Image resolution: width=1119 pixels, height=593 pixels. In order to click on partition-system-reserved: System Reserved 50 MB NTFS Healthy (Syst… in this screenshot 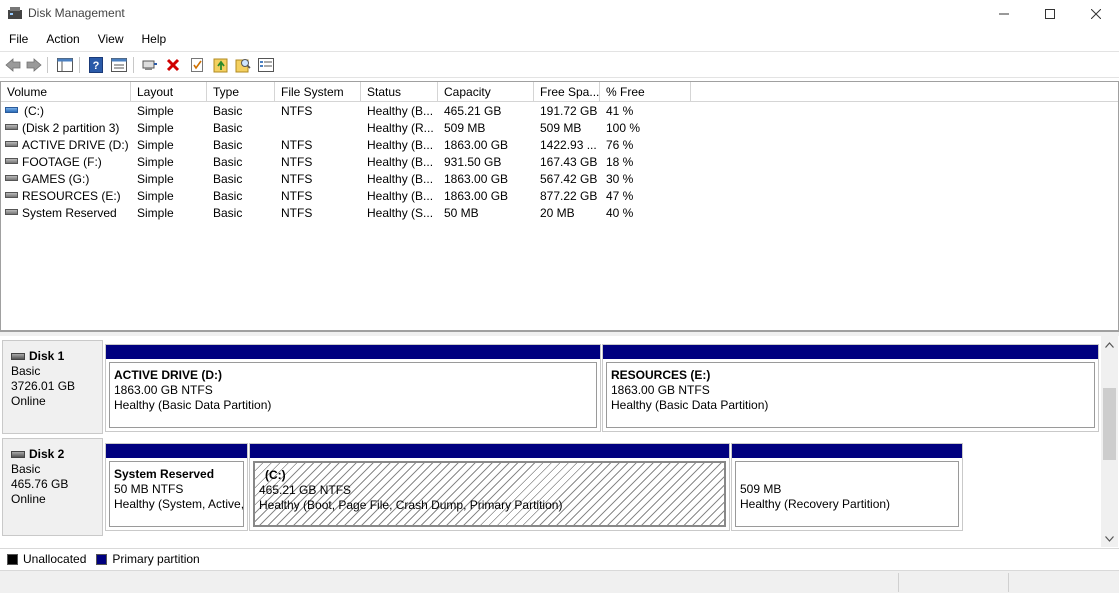, I will do `click(176, 487)`.